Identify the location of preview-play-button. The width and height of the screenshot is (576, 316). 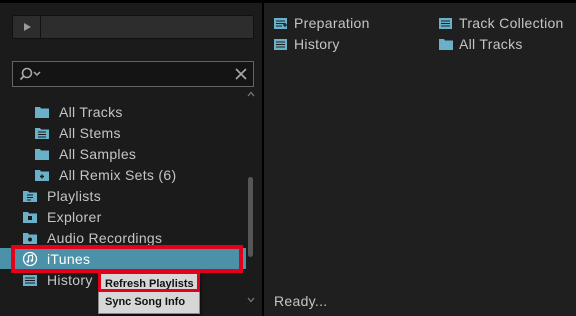
(27, 27).